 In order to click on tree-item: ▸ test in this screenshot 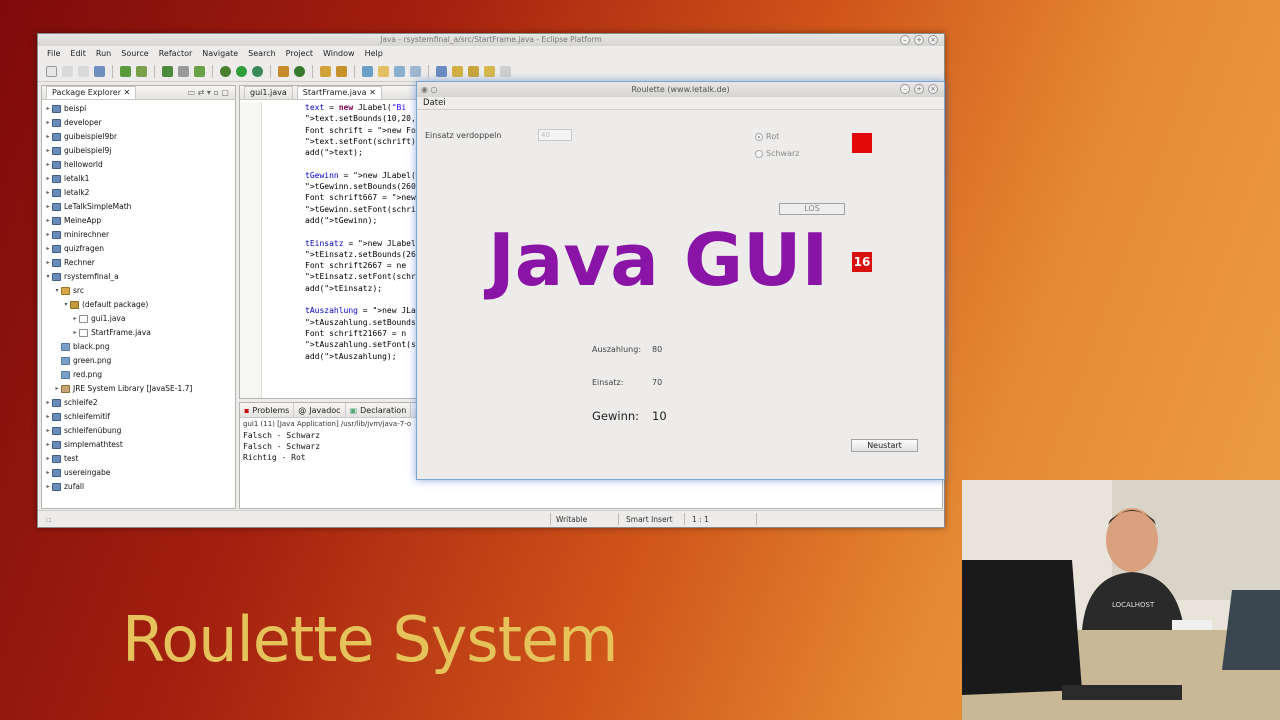, I will do `click(138, 459)`.